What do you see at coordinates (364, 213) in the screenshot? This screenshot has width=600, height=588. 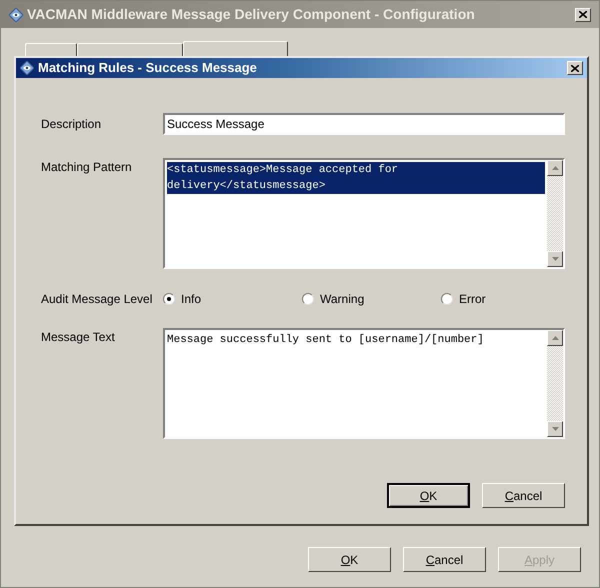 I see `text-area: <statusmessage>Message accepted for delivery</statusmessage>` at bounding box center [364, 213].